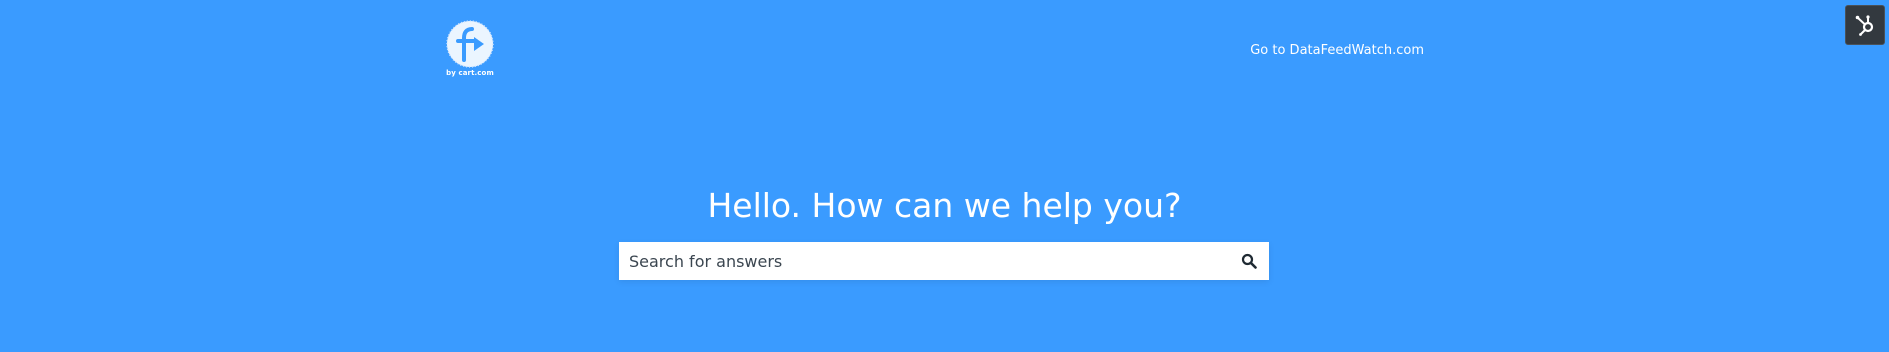 This screenshot has height=352, width=1889. I want to click on hubspot-icon, so click(1864, 25).